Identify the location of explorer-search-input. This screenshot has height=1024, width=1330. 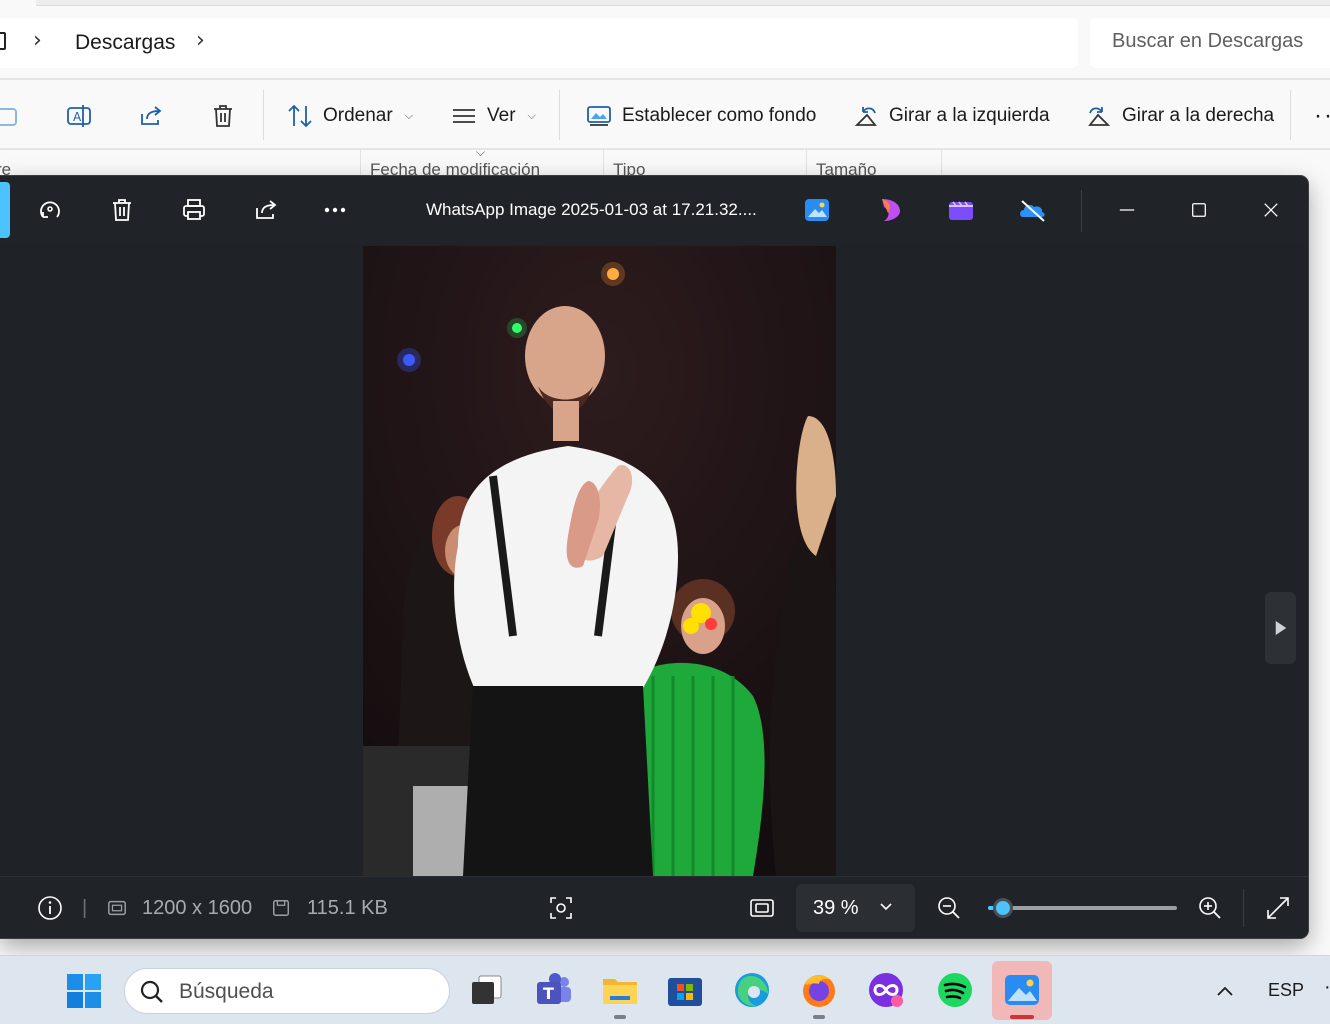
(1221, 41).